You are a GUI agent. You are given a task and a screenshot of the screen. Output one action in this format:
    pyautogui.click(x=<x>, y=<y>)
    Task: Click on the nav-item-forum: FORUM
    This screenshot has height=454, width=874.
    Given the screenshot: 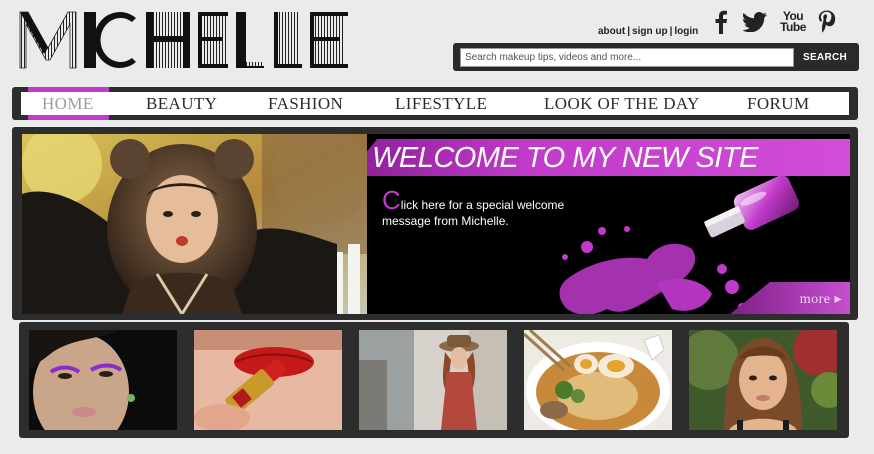 What is the action you would take?
    pyautogui.click(x=778, y=103)
    